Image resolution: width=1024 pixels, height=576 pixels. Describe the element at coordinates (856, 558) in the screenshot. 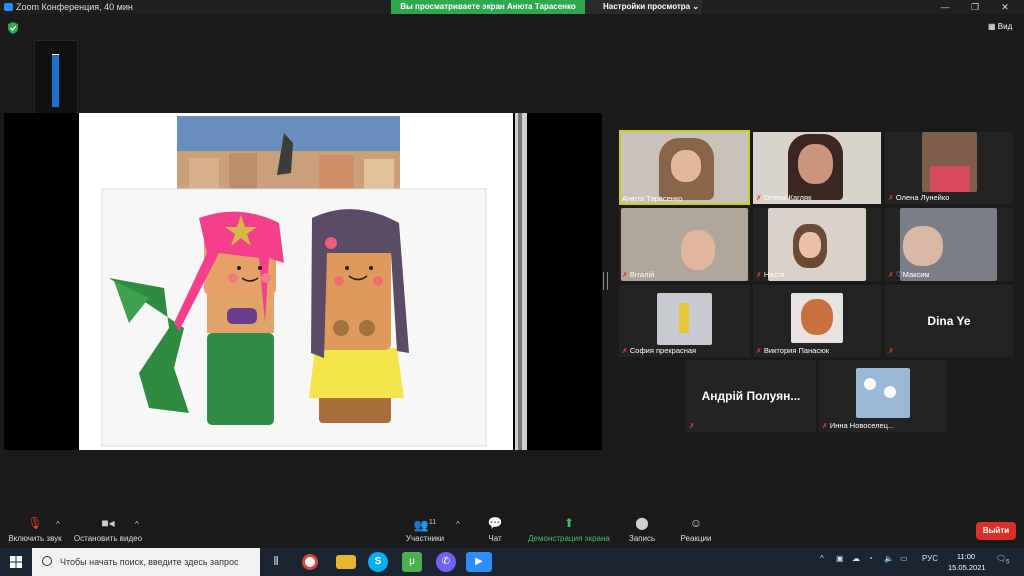

I see `onedrive-icon: ☁` at that location.